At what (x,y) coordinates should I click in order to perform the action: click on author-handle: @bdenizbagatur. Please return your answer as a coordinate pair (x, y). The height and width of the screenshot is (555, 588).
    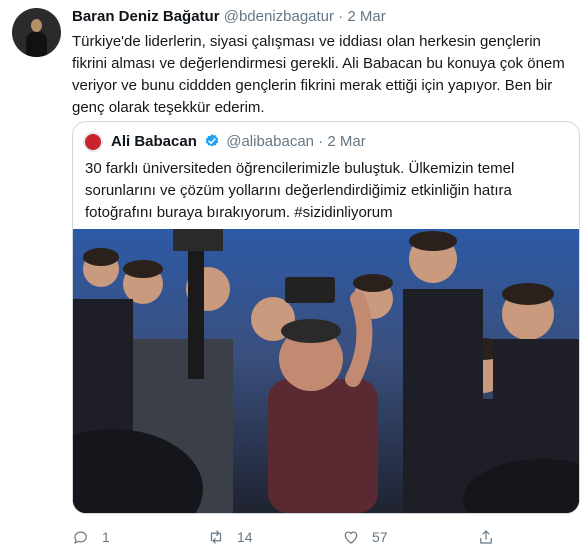
    Looking at the image, I should click on (279, 16).